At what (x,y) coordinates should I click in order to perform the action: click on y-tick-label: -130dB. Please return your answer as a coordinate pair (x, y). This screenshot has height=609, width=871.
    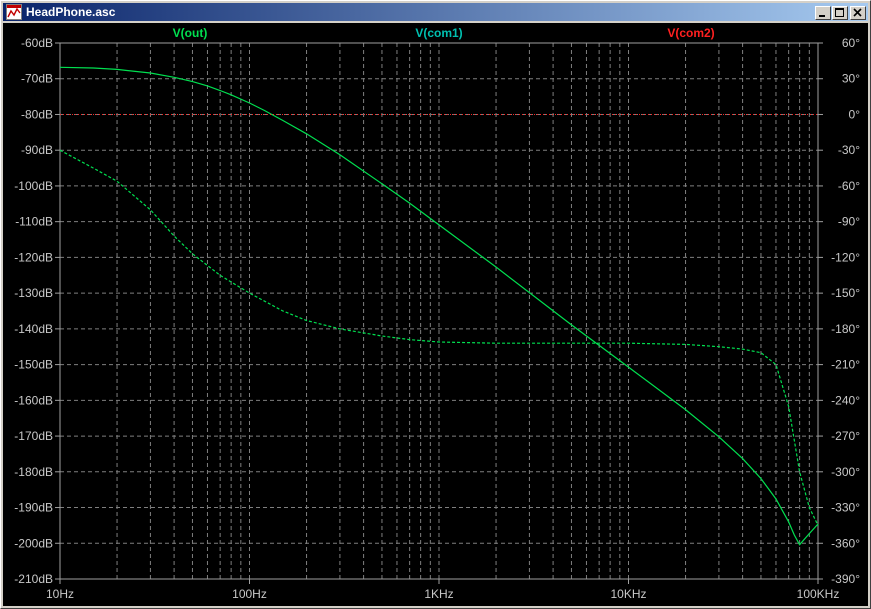
    Looking at the image, I should click on (33, 293).